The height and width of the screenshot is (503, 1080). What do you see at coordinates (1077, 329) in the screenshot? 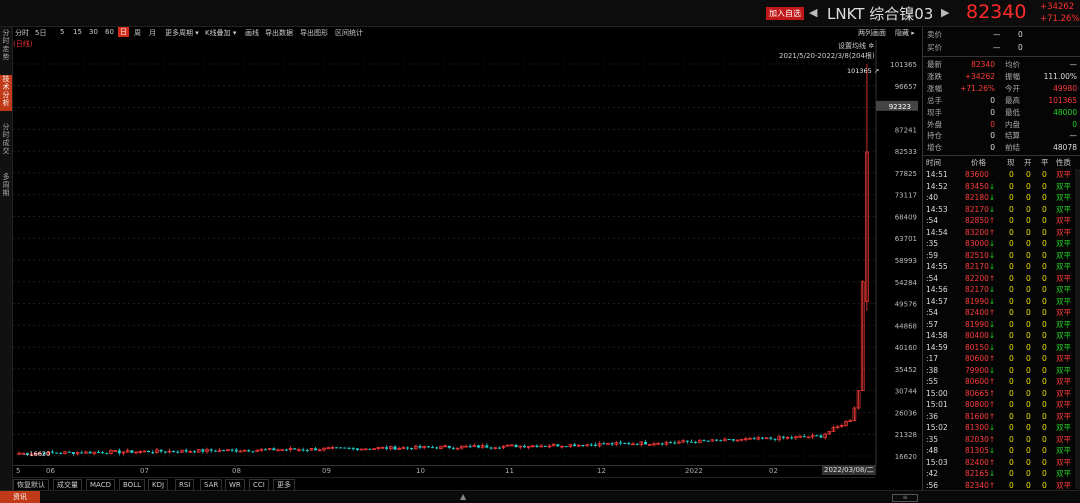
I see `ticks-scrollbar` at bounding box center [1077, 329].